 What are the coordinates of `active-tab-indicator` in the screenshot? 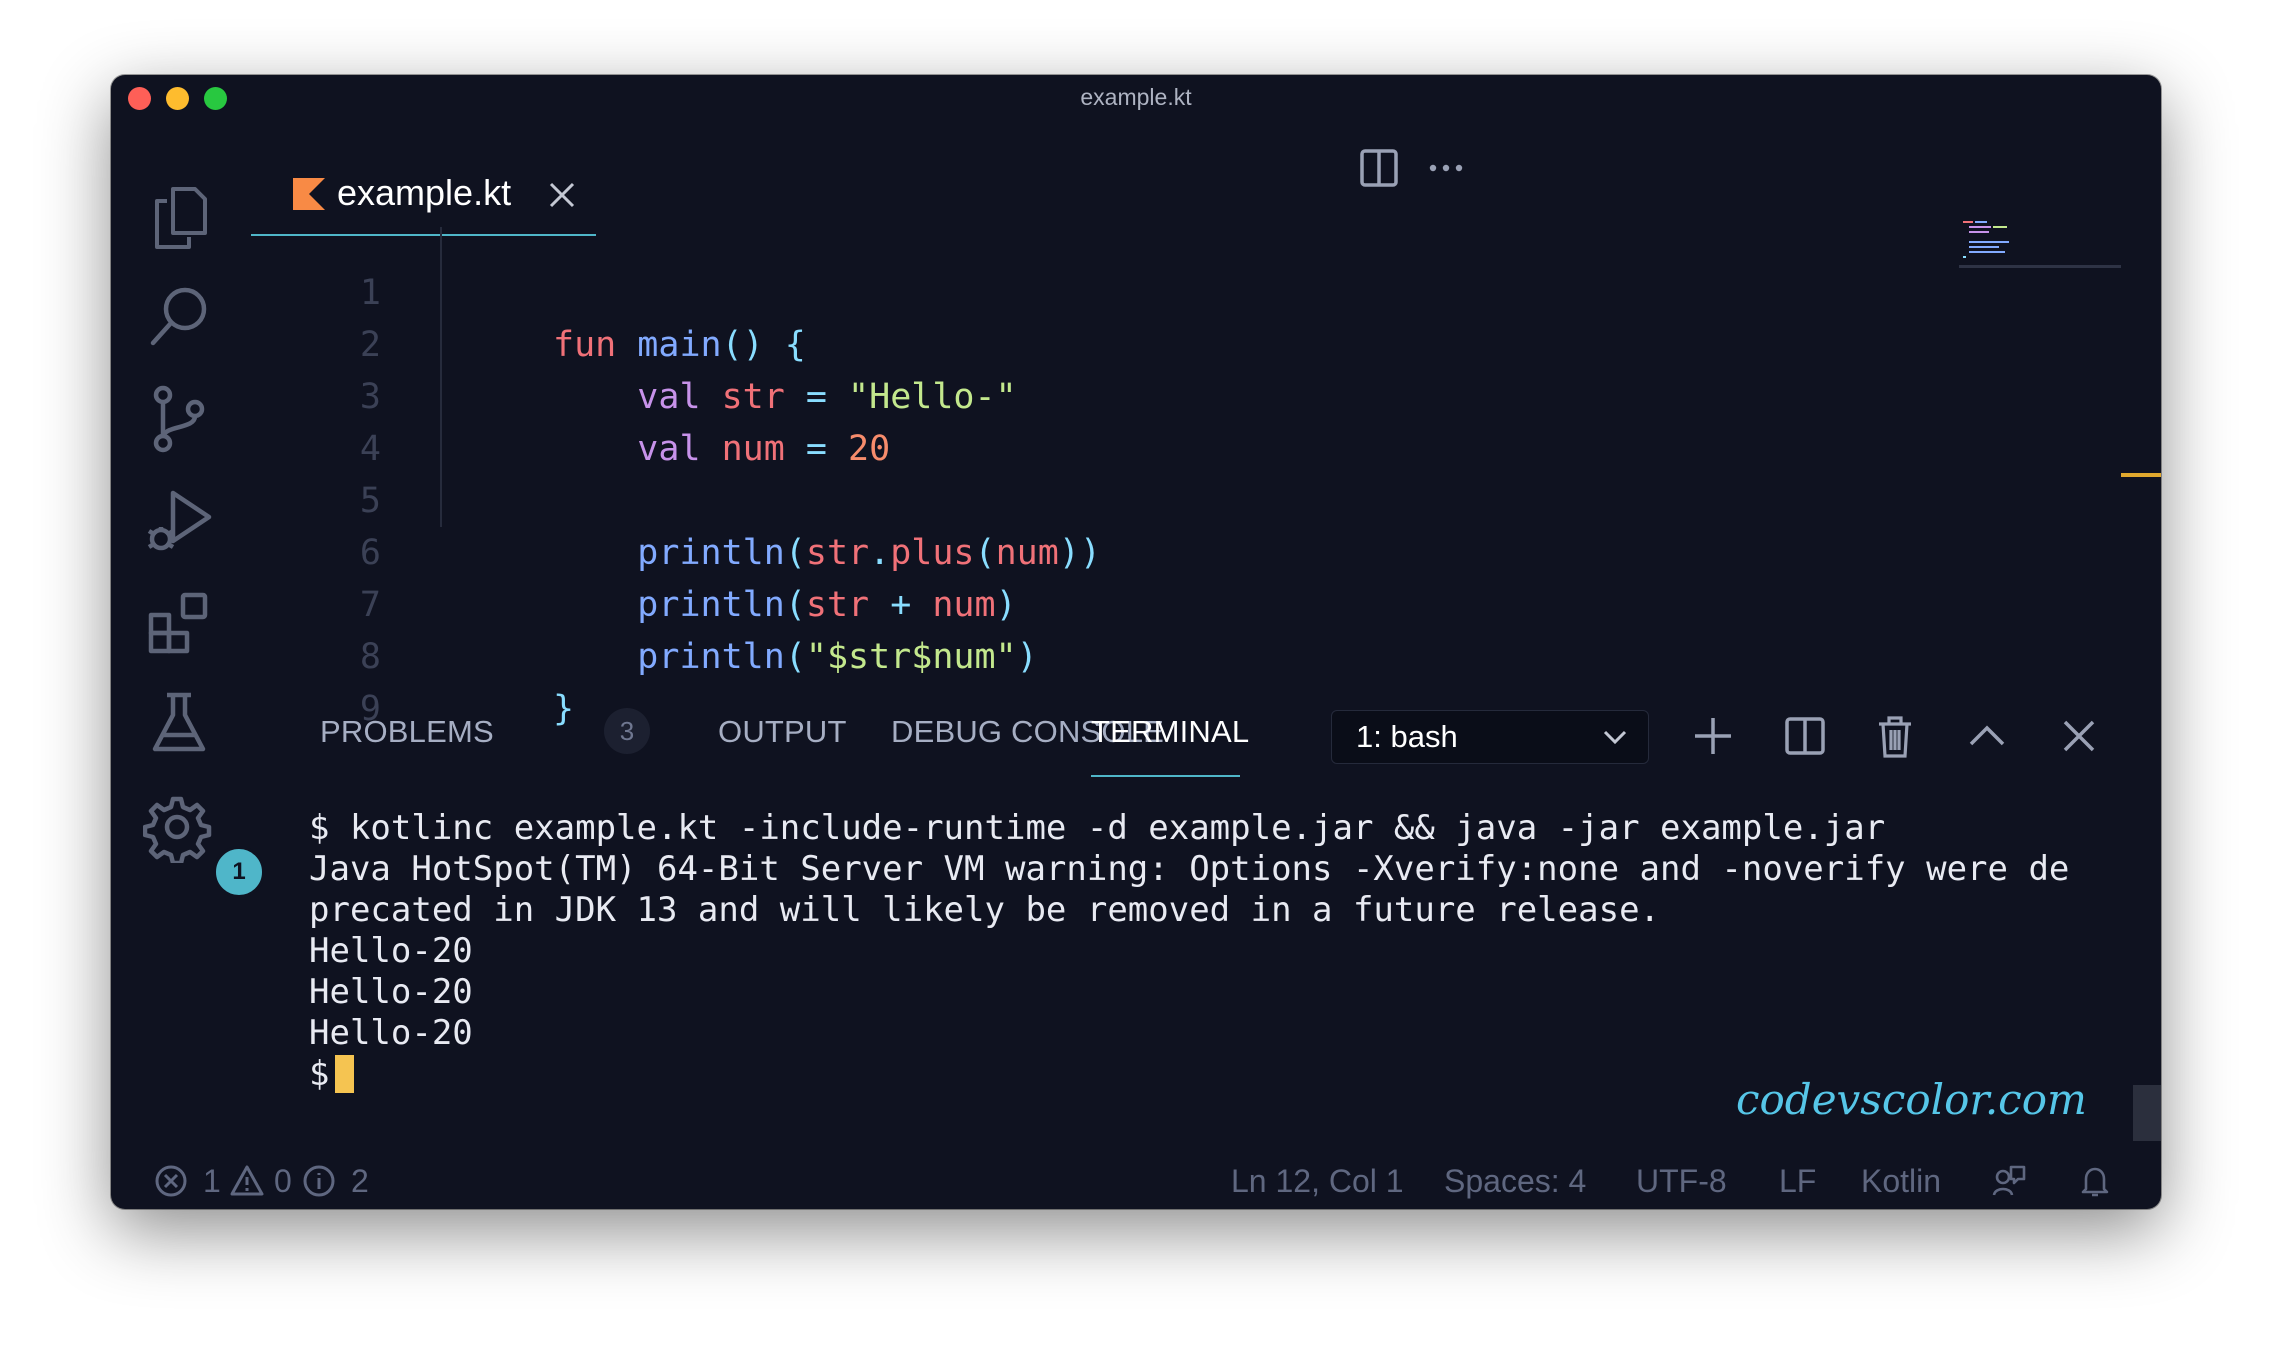 It's located at (1165, 776).